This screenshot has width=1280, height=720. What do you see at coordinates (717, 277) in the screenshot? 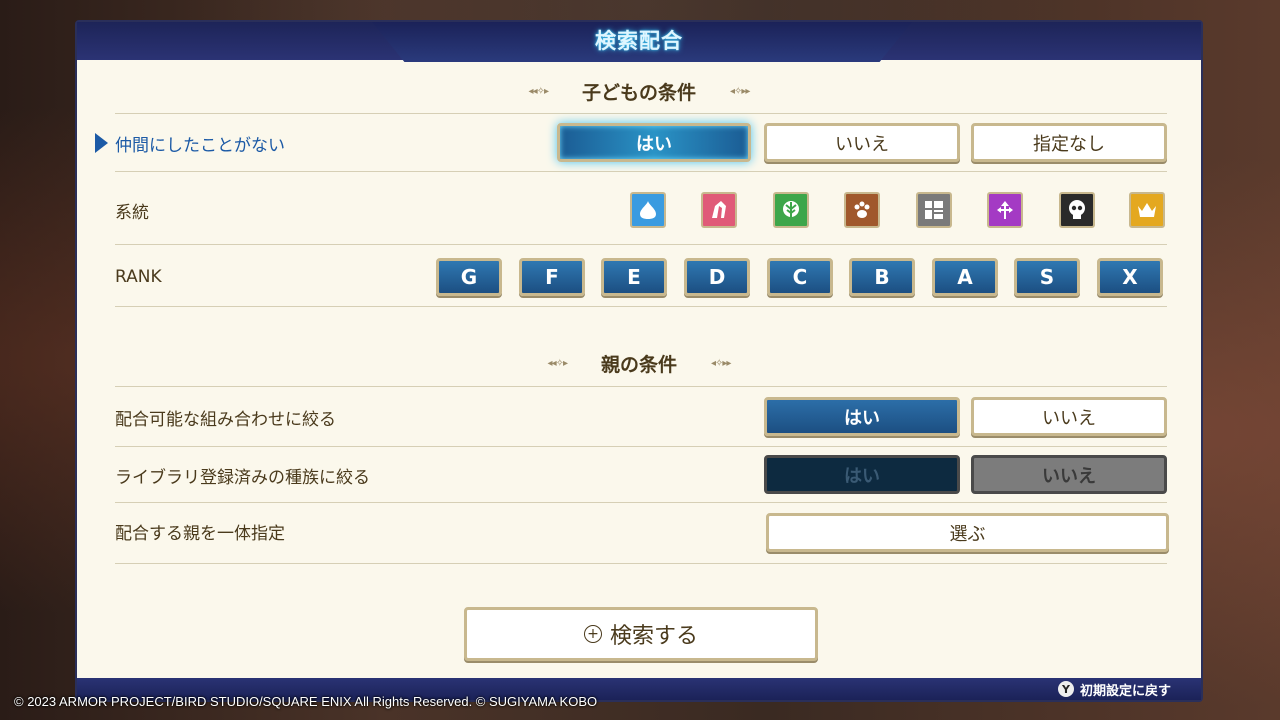
I see `rank-d-button: D` at bounding box center [717, 277].